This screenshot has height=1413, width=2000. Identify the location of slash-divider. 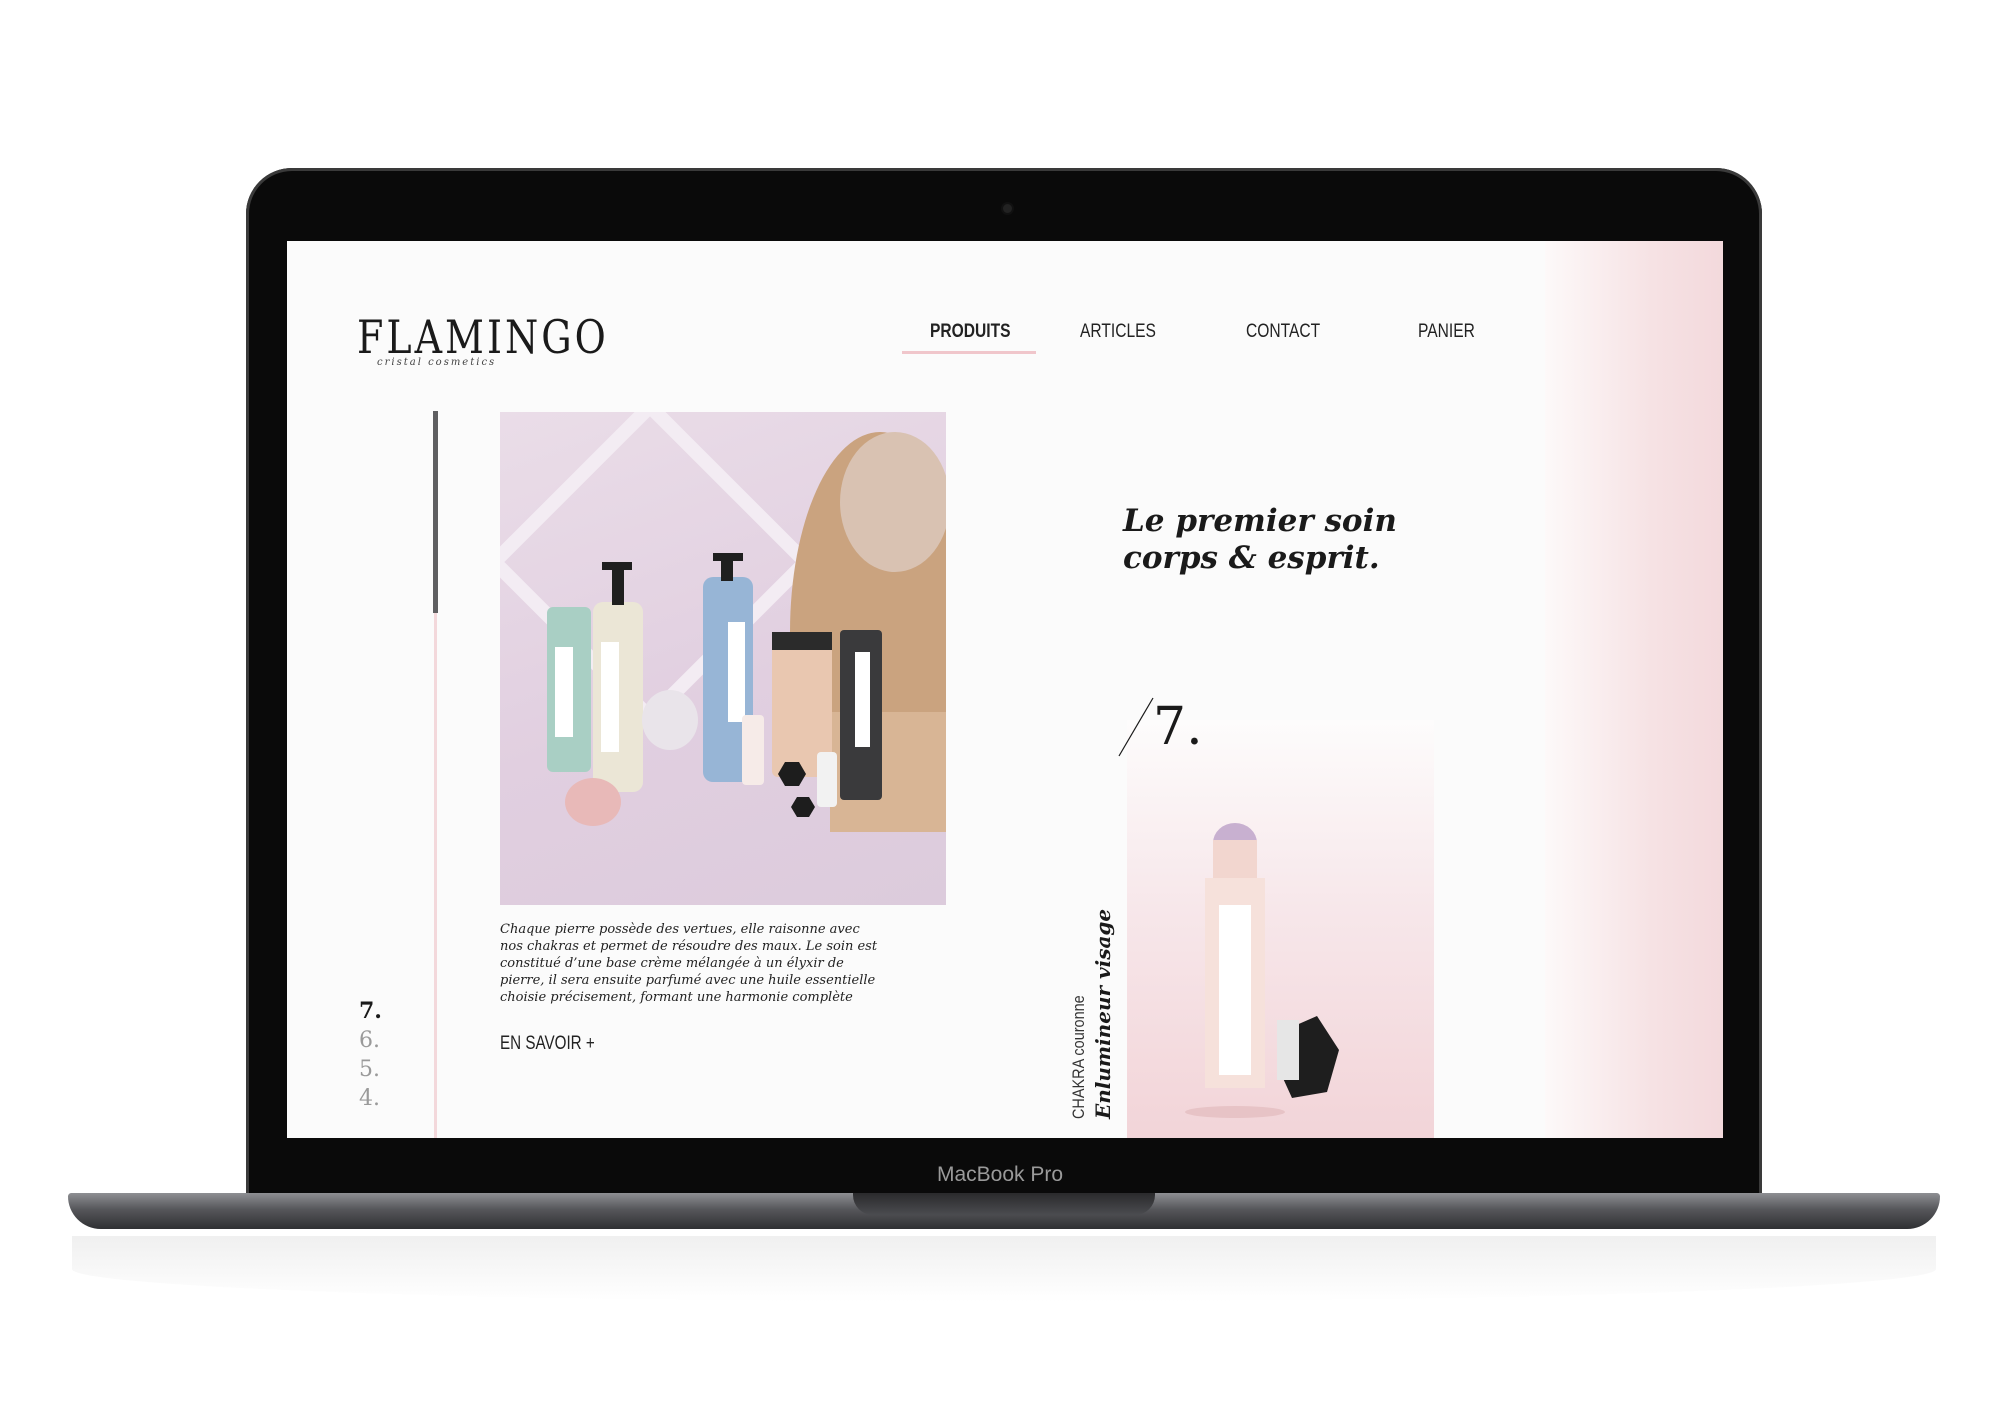
(1136, 727).